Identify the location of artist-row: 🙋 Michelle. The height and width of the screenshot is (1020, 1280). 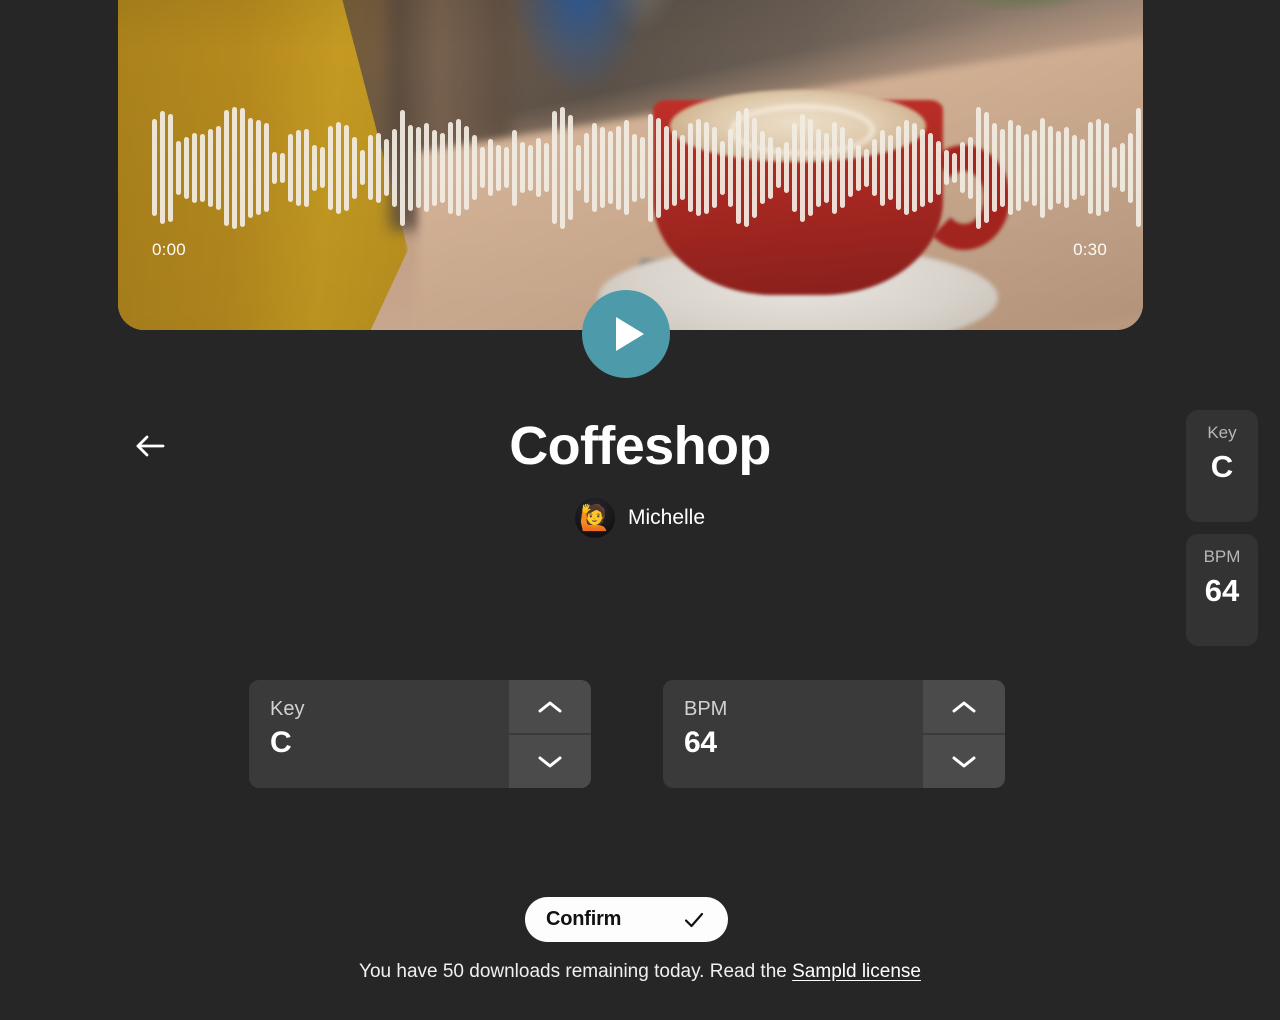
(640, 518).